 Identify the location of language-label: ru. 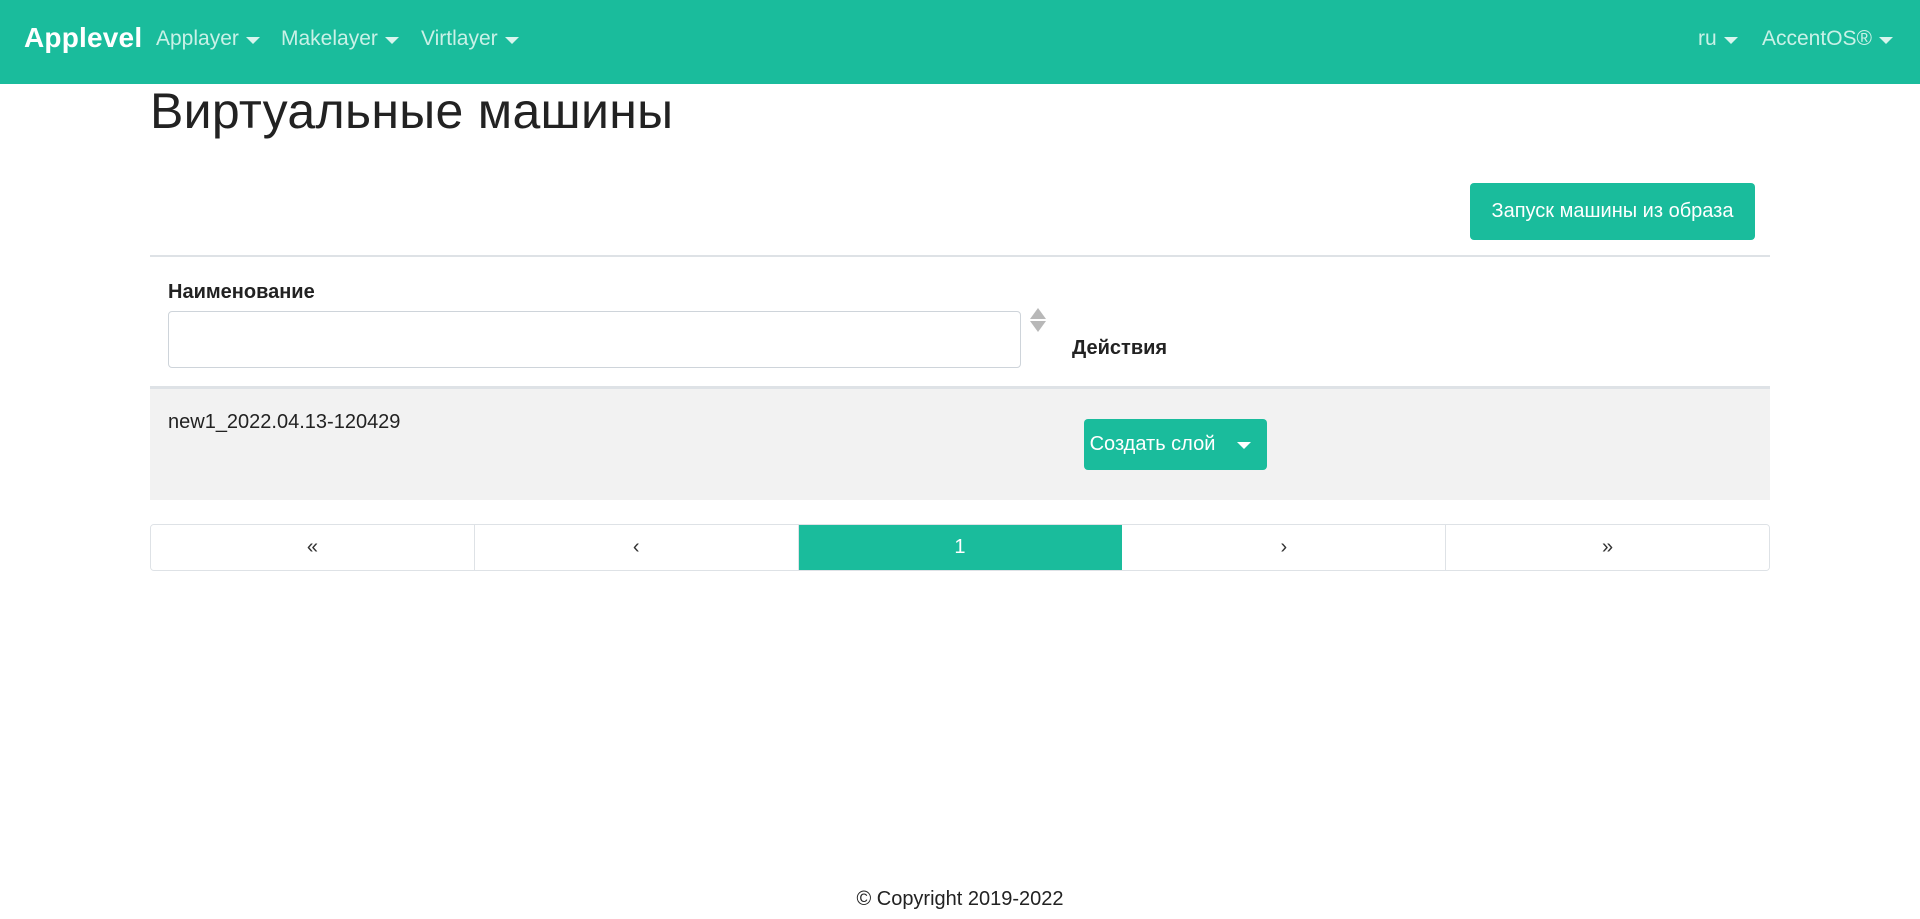
(1707, 38).